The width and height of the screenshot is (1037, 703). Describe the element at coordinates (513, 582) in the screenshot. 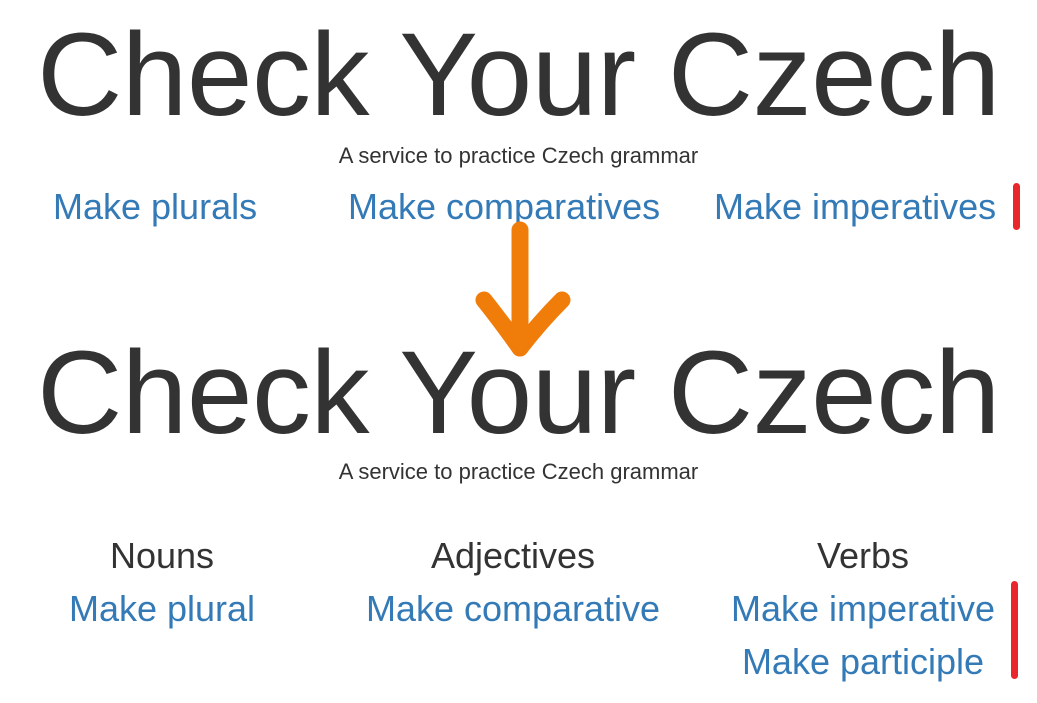

I see `adjectives-column: Adjectives Make comparative` at that location.